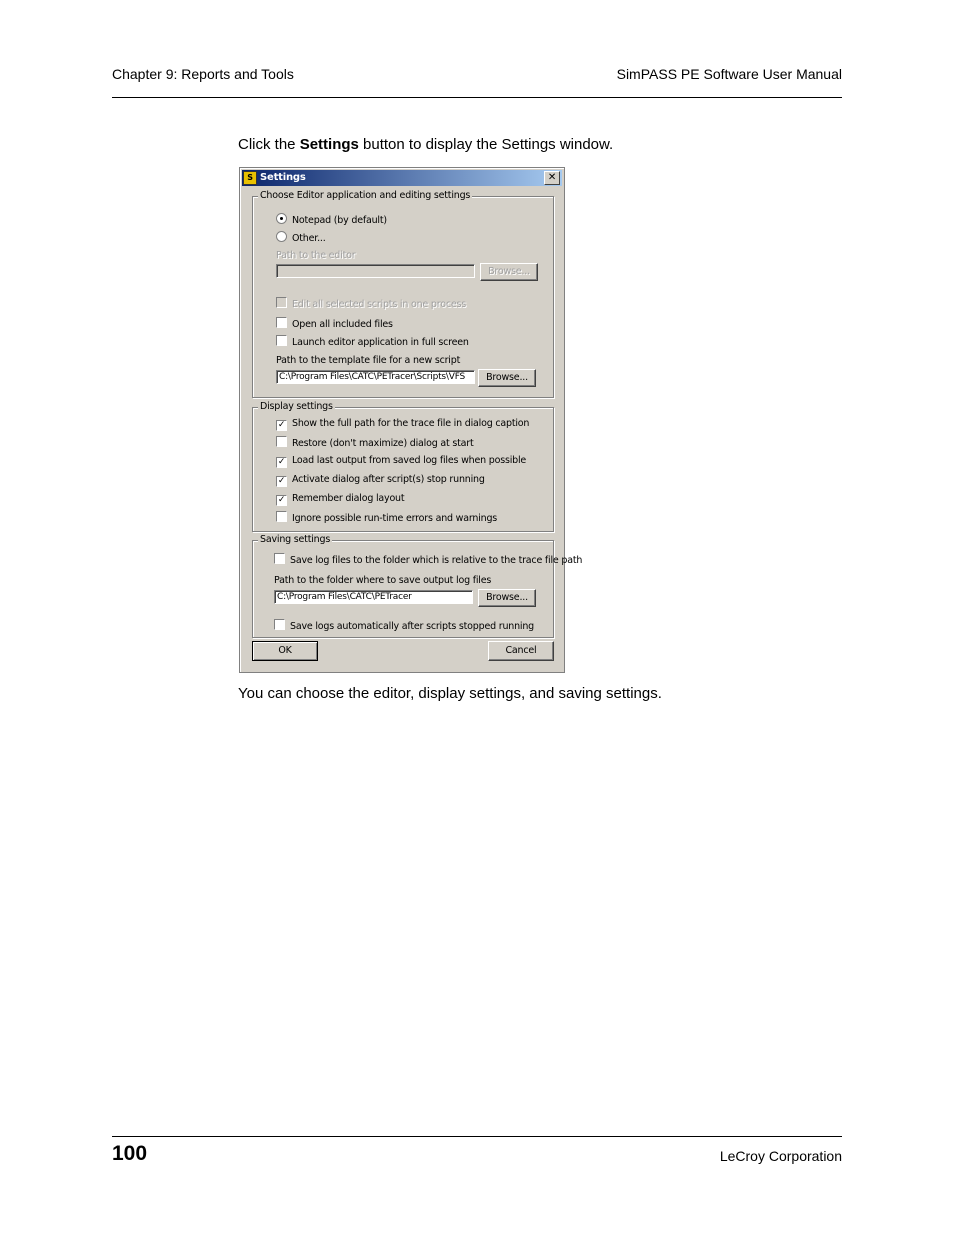 This screenshot has height=1235, width=954. I want to click on checkbox-save-relative-box, so click(279, 558).